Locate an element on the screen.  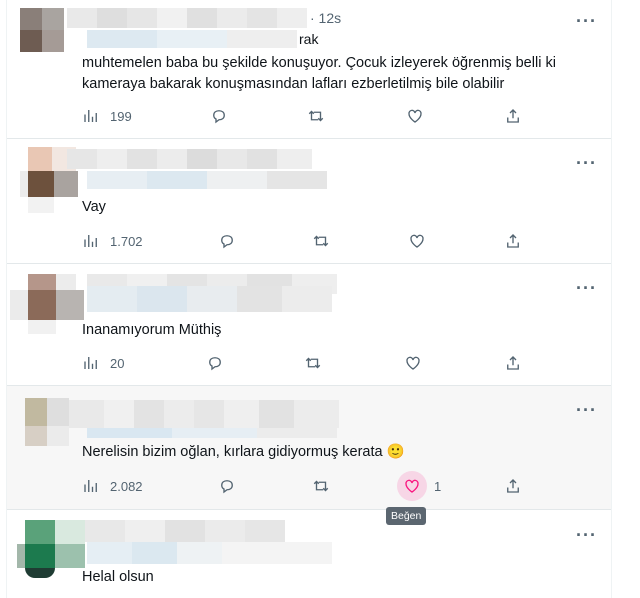
views-button: 2.082 is located at coordinates (112, 486).